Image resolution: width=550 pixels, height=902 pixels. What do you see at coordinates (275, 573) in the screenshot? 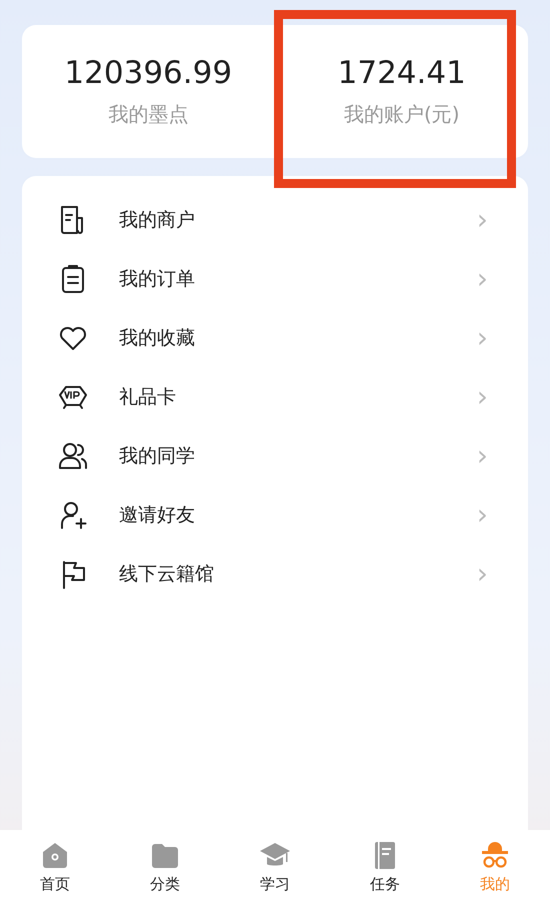
I see `menu-item: 线下云籍馆 ›` at bounding box center [275, 573].